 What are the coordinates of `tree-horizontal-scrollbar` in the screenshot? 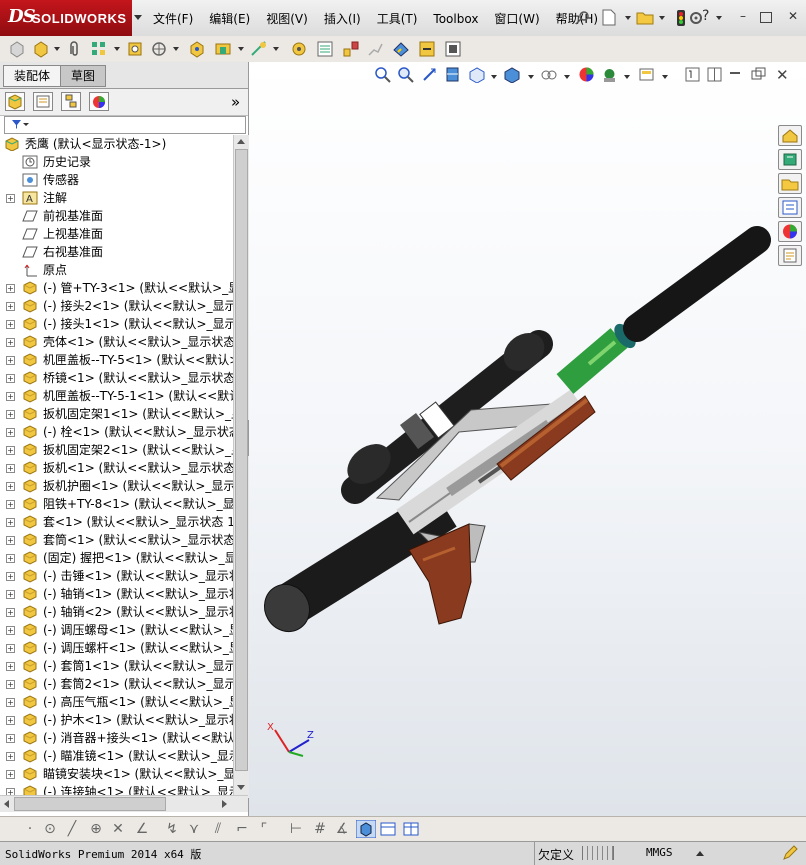 It's located at (124, 803).